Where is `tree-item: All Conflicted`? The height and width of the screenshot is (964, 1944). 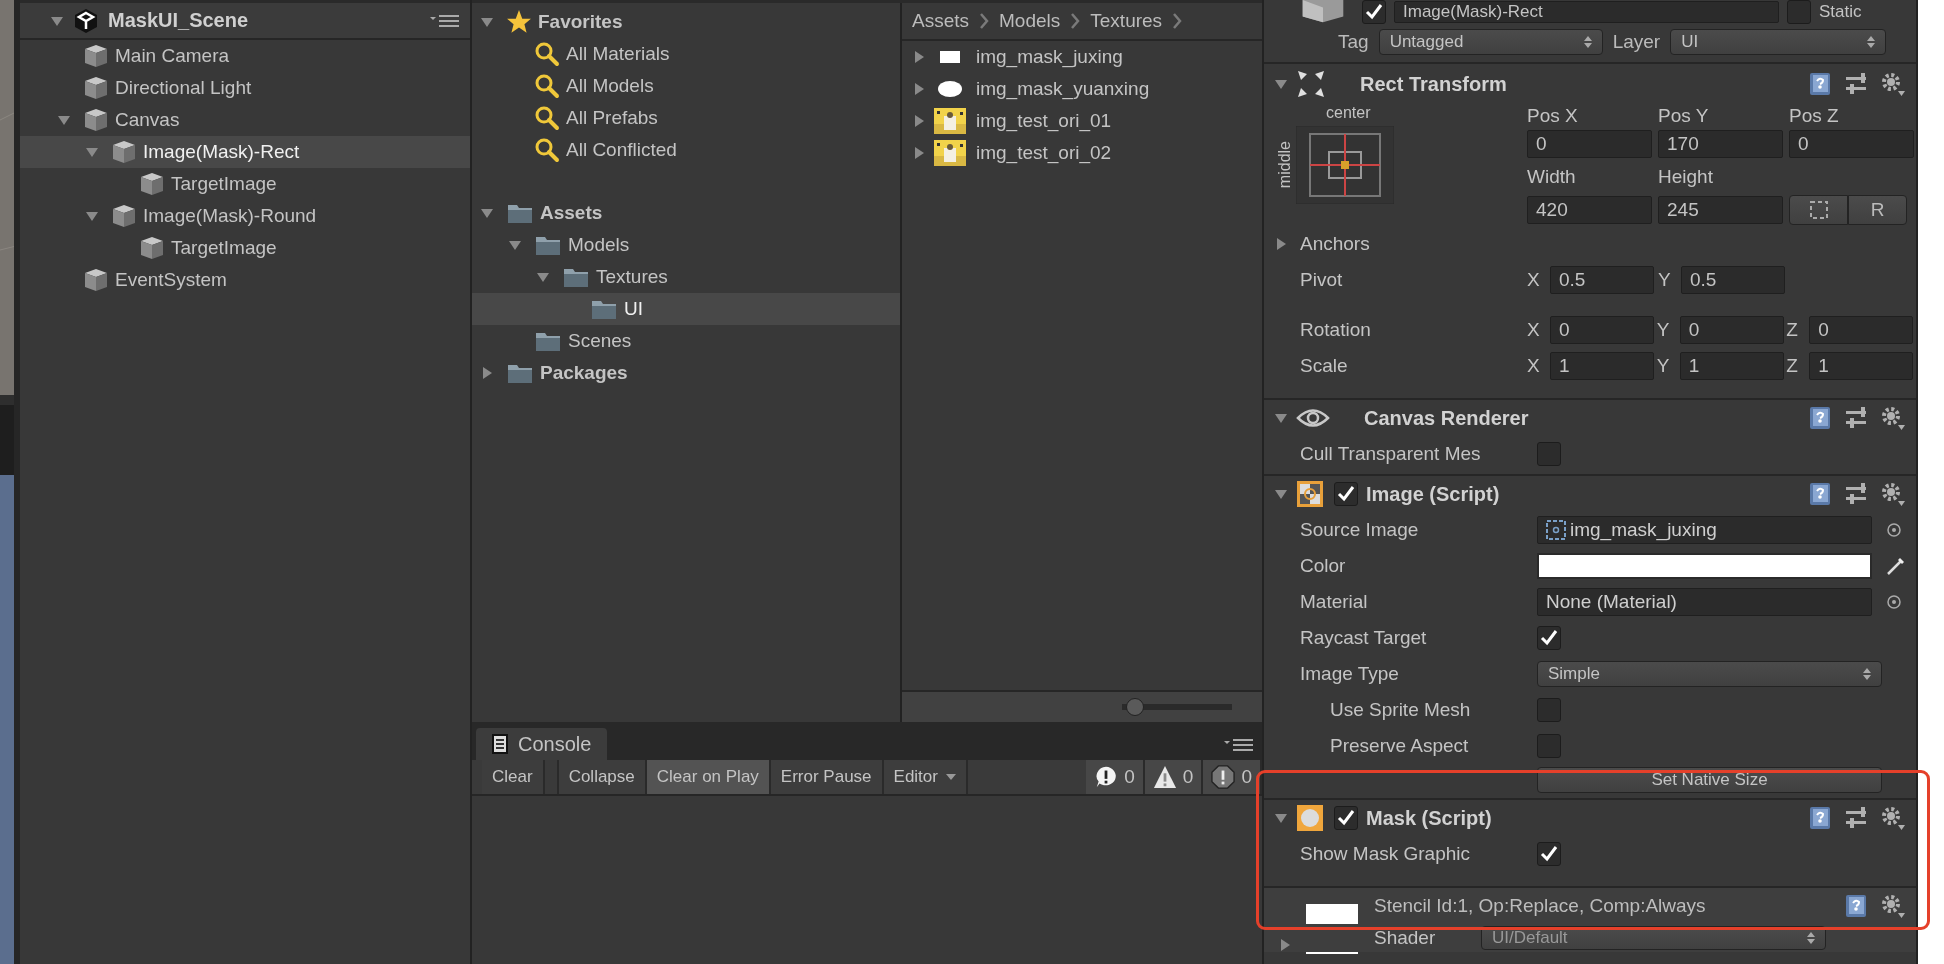 tree-item: All Conflicted is located at coordinates (686, 150).